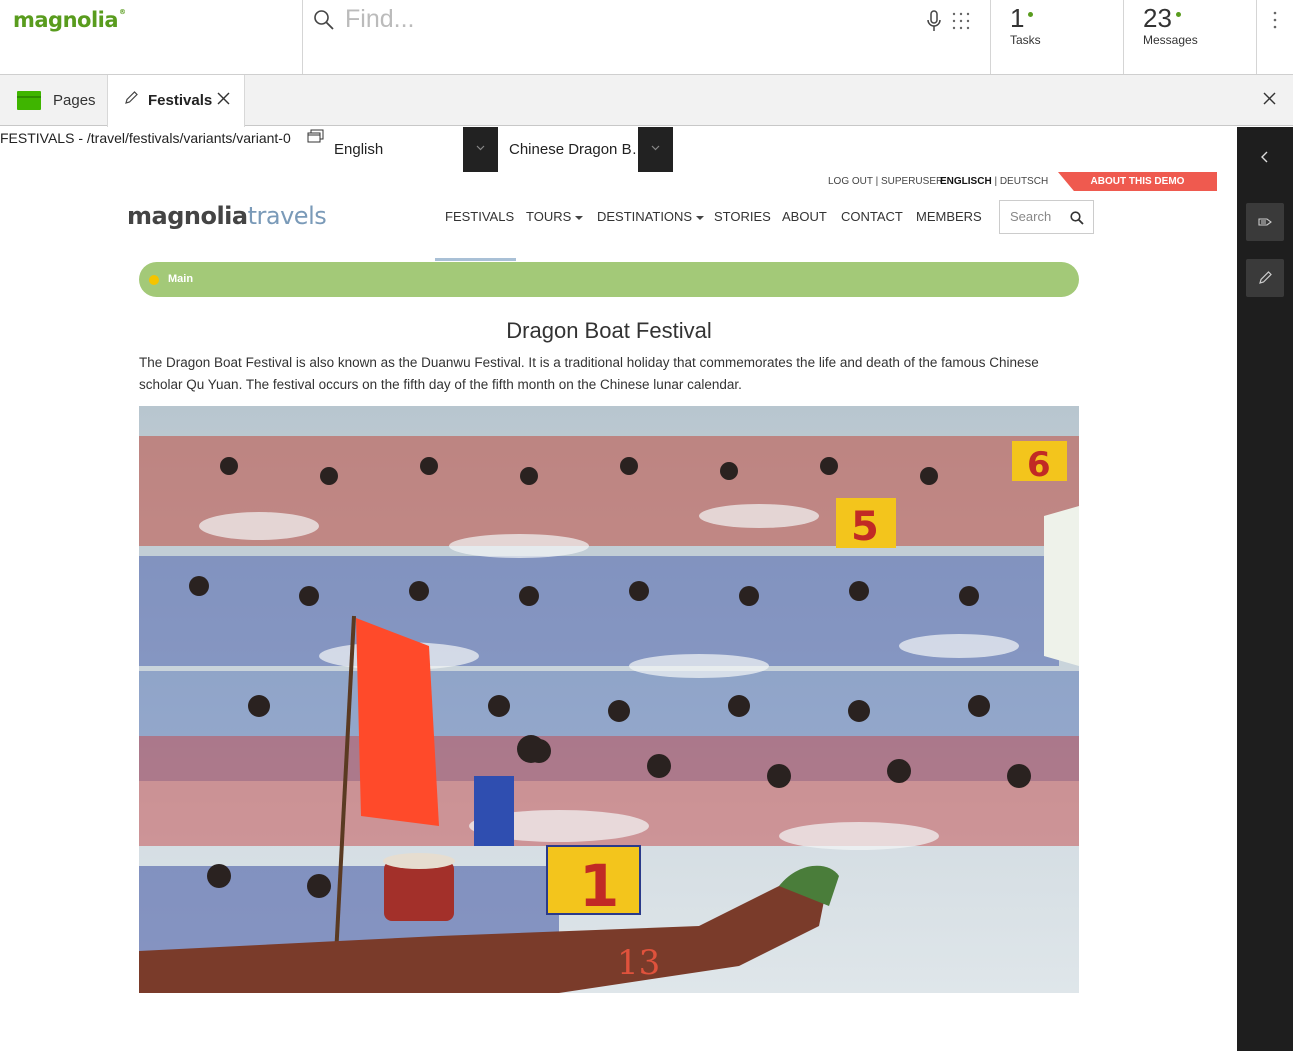 The width and height of the screenshot is (1293, 1051). I want to click on site-logo: magnoliatravels, so click(227, 216).